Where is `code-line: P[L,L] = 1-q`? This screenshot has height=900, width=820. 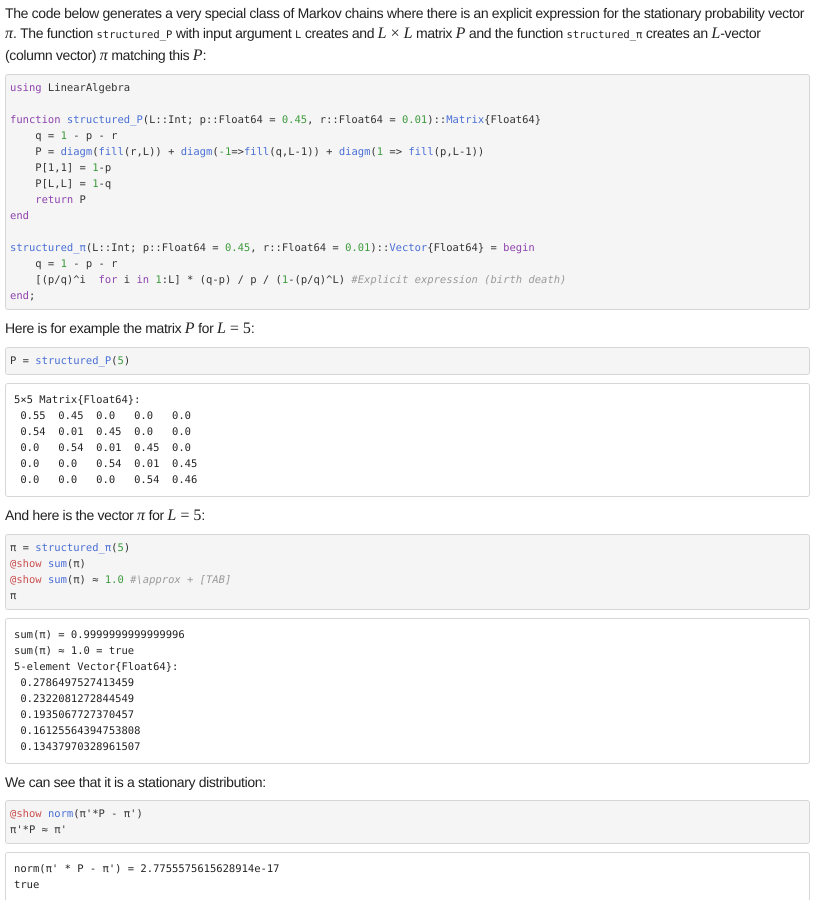 code-line: P[L,L] = 1-q is located at coordinates (73, 184).